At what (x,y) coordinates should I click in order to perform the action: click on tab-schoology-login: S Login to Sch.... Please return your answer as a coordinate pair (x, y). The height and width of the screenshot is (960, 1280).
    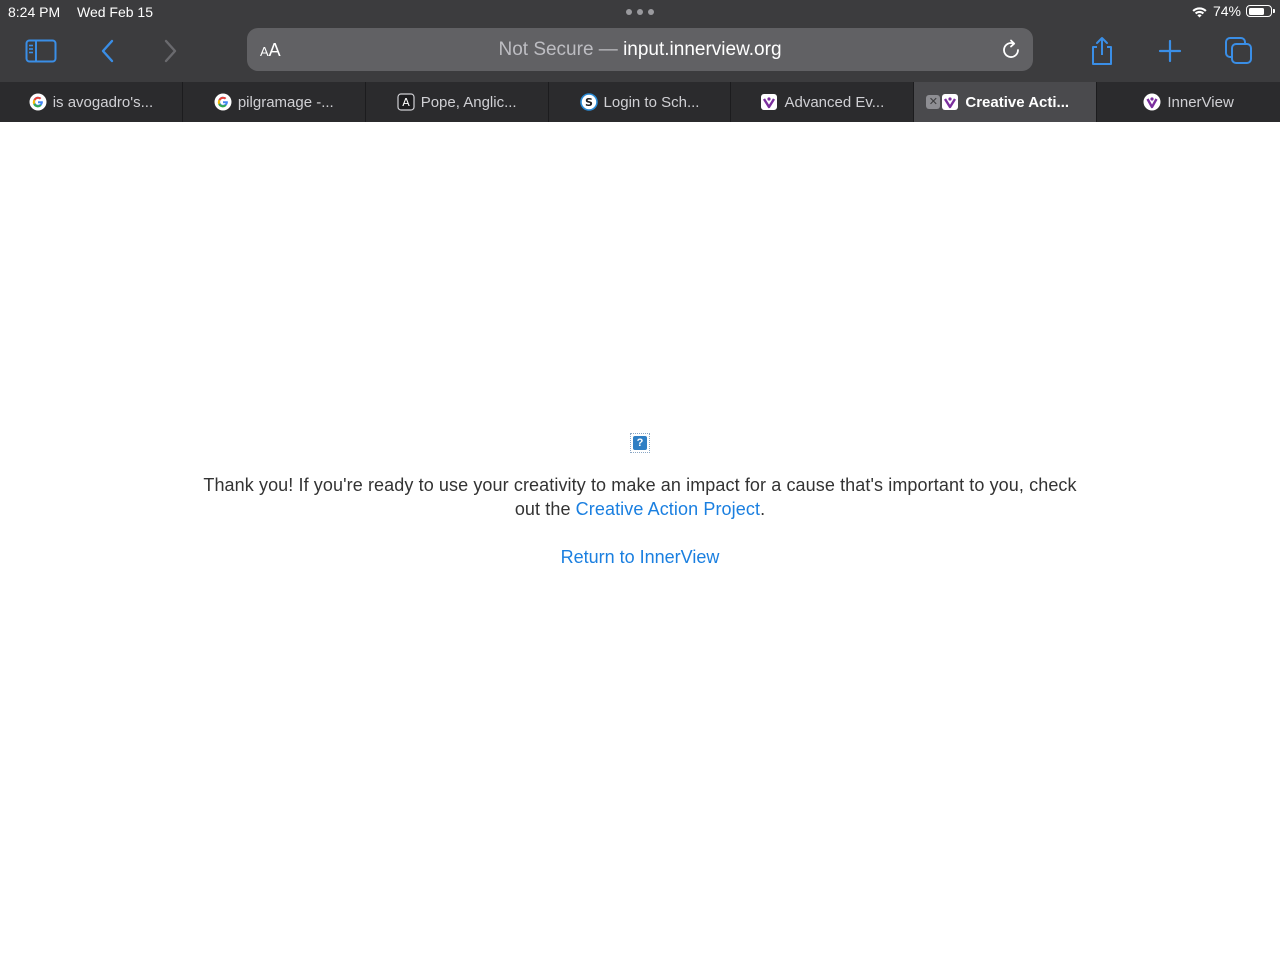
    Looking at the image, I should click on (640, 102).